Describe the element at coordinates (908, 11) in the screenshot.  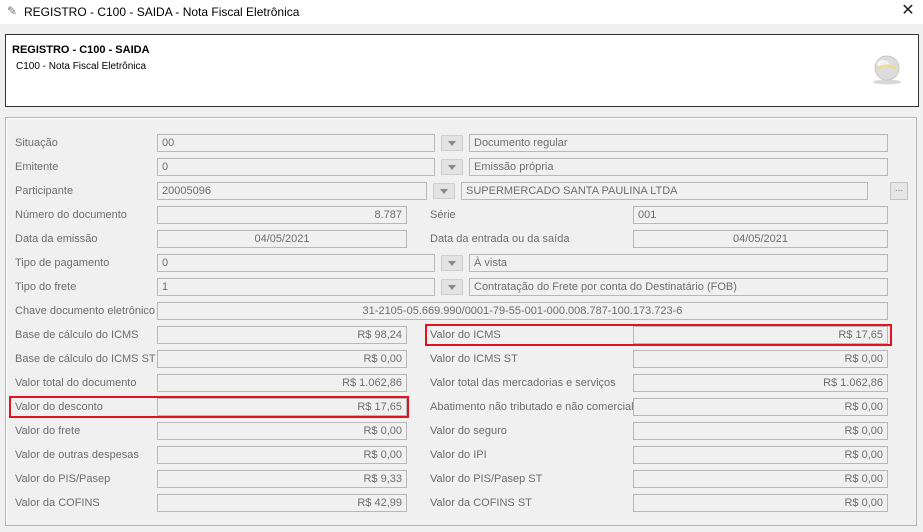
I see `close-icon: ✕` at that location.